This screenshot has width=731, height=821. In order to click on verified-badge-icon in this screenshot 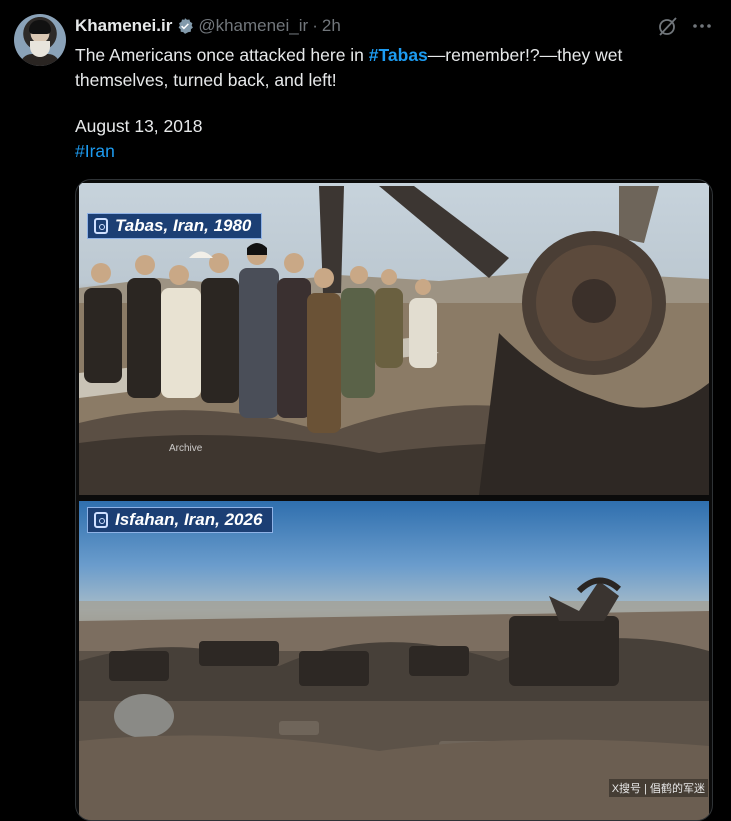, I will do `click(185, 26)`.